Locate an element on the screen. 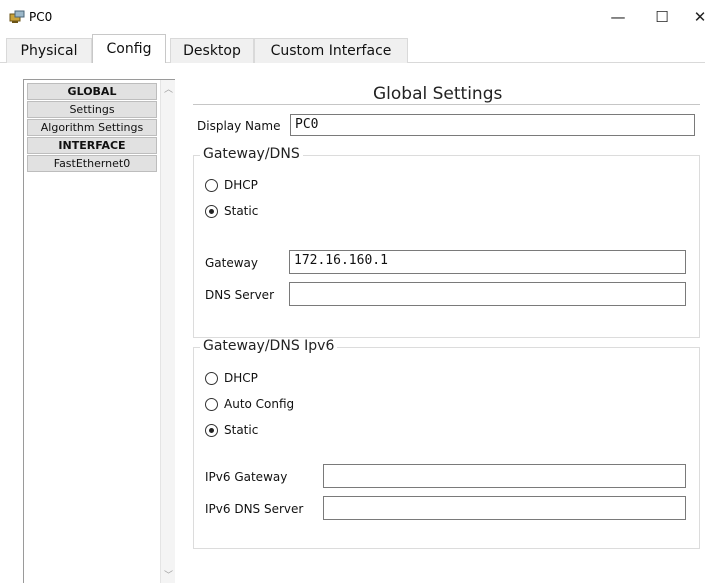  gateway-dns-title: Gateway/DNS is located at coordinates (251, 154).